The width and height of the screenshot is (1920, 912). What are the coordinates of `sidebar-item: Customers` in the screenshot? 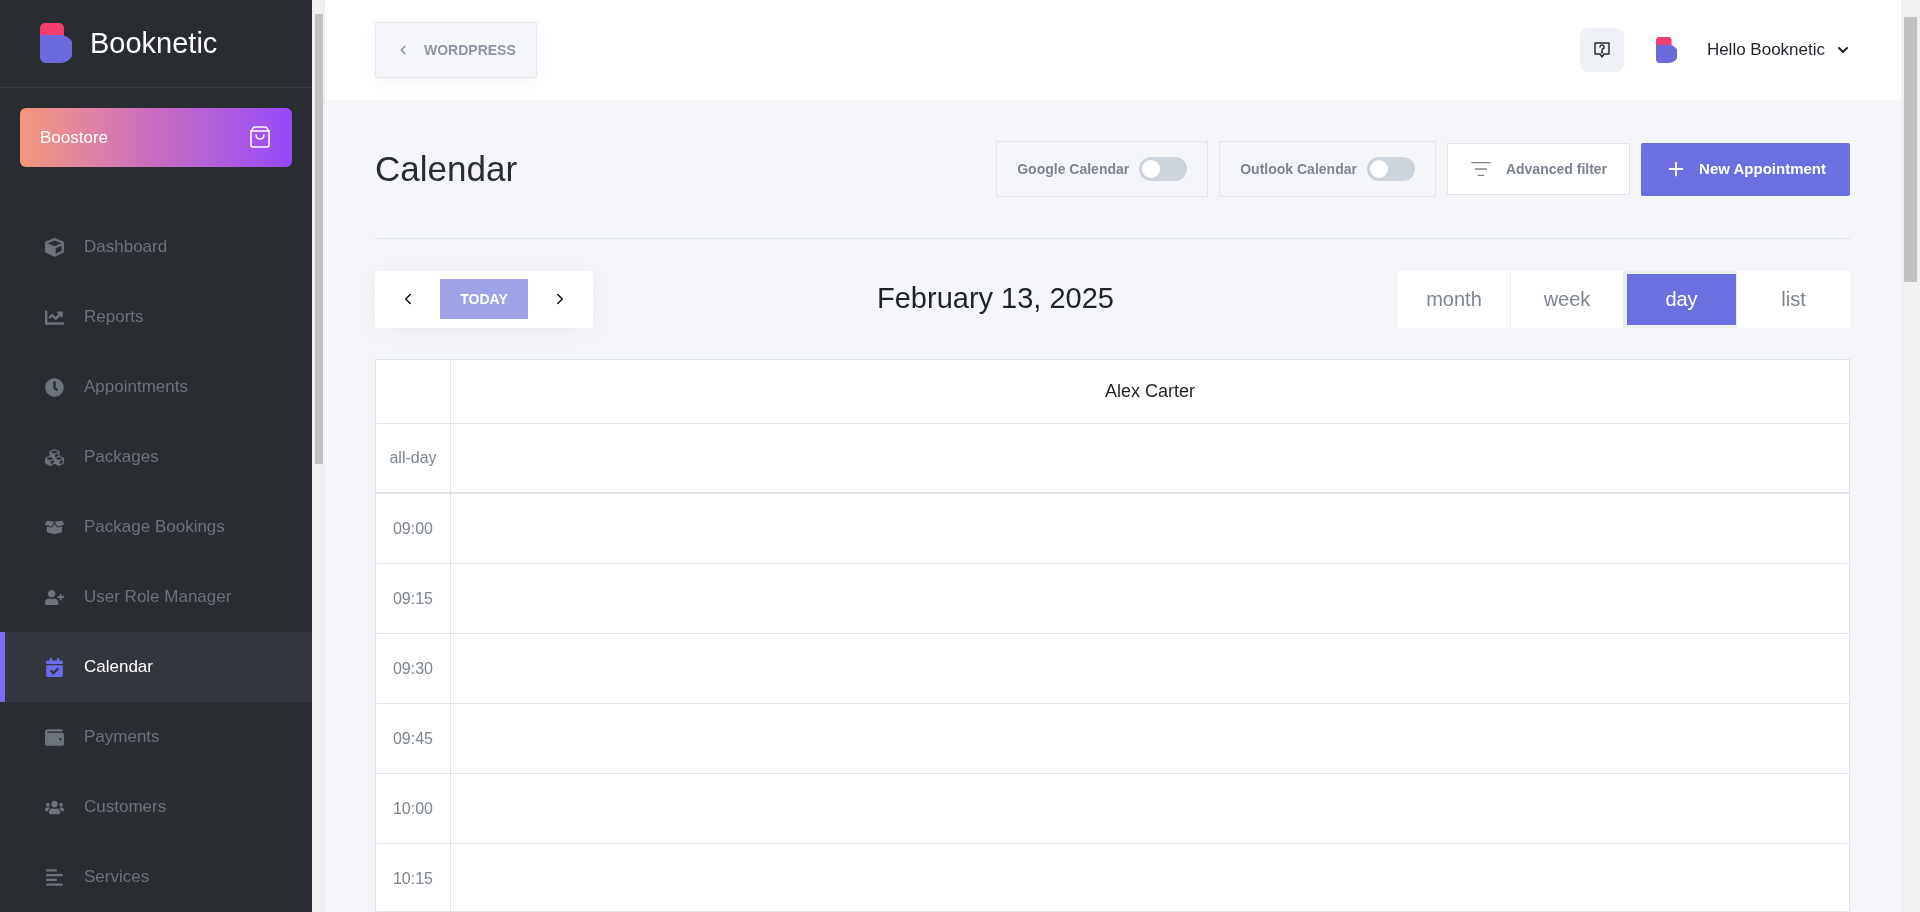 It's located at (156, 807).